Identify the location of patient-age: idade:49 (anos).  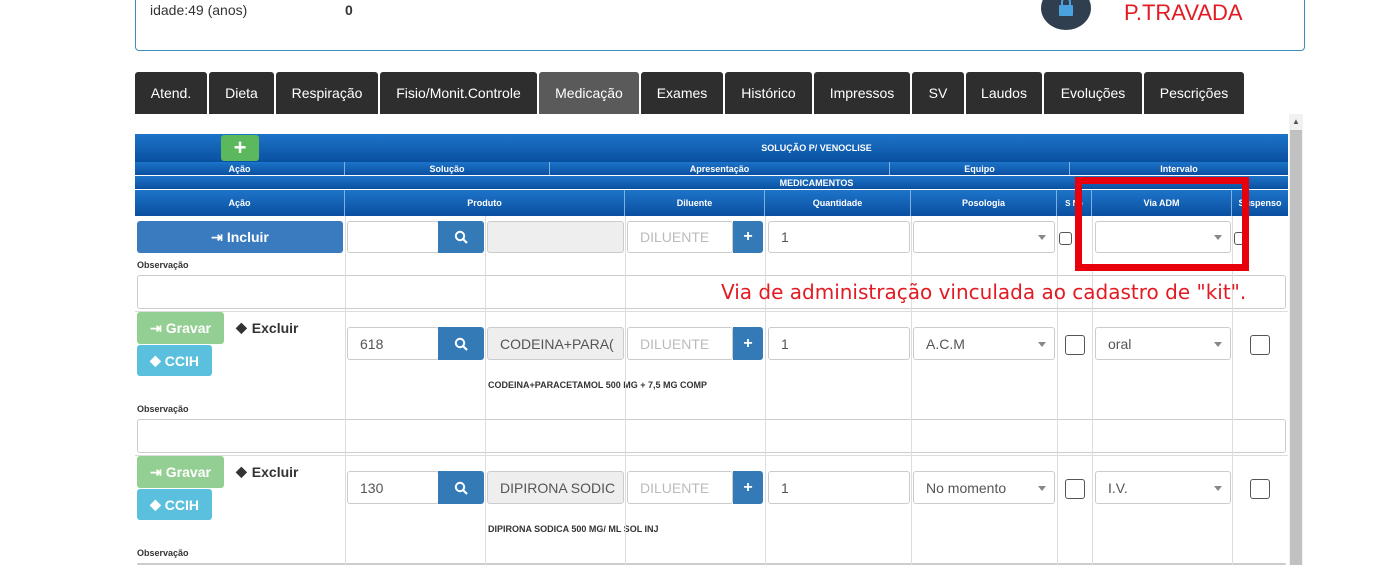
(199, 10).